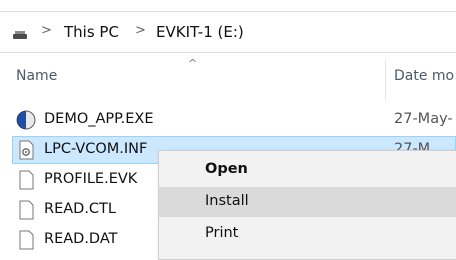 The image size is (456, 260). What do you see at coordinates (424, 76) in the screenshot?
I see `column-date-modified: Date mo` at bounding box center [424, 76].